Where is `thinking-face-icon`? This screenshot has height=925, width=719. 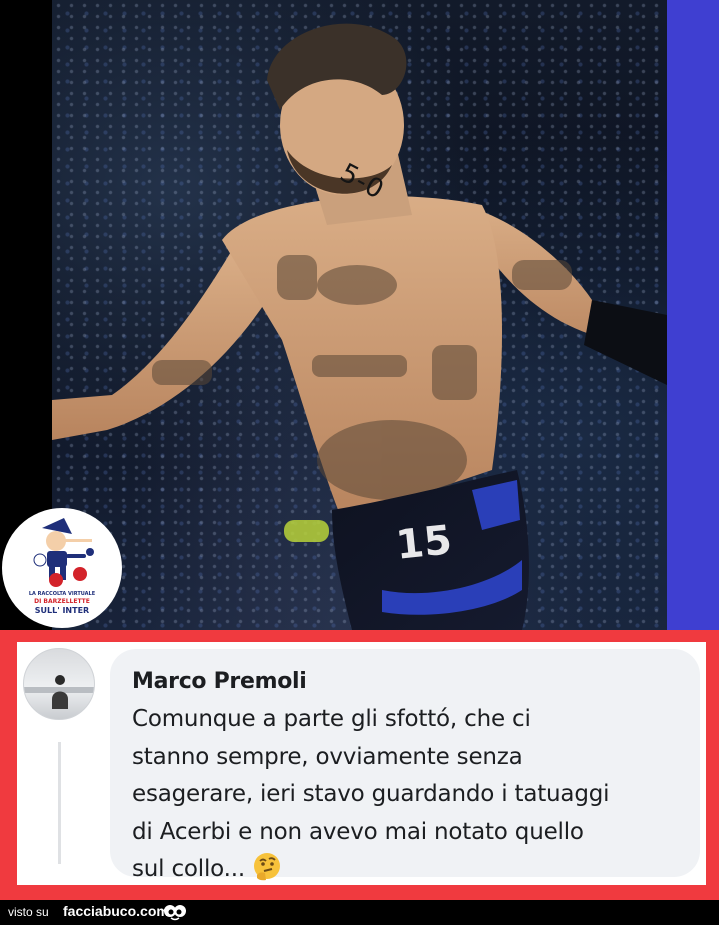
thinking-face-icon is located at coordinates (267, 867).